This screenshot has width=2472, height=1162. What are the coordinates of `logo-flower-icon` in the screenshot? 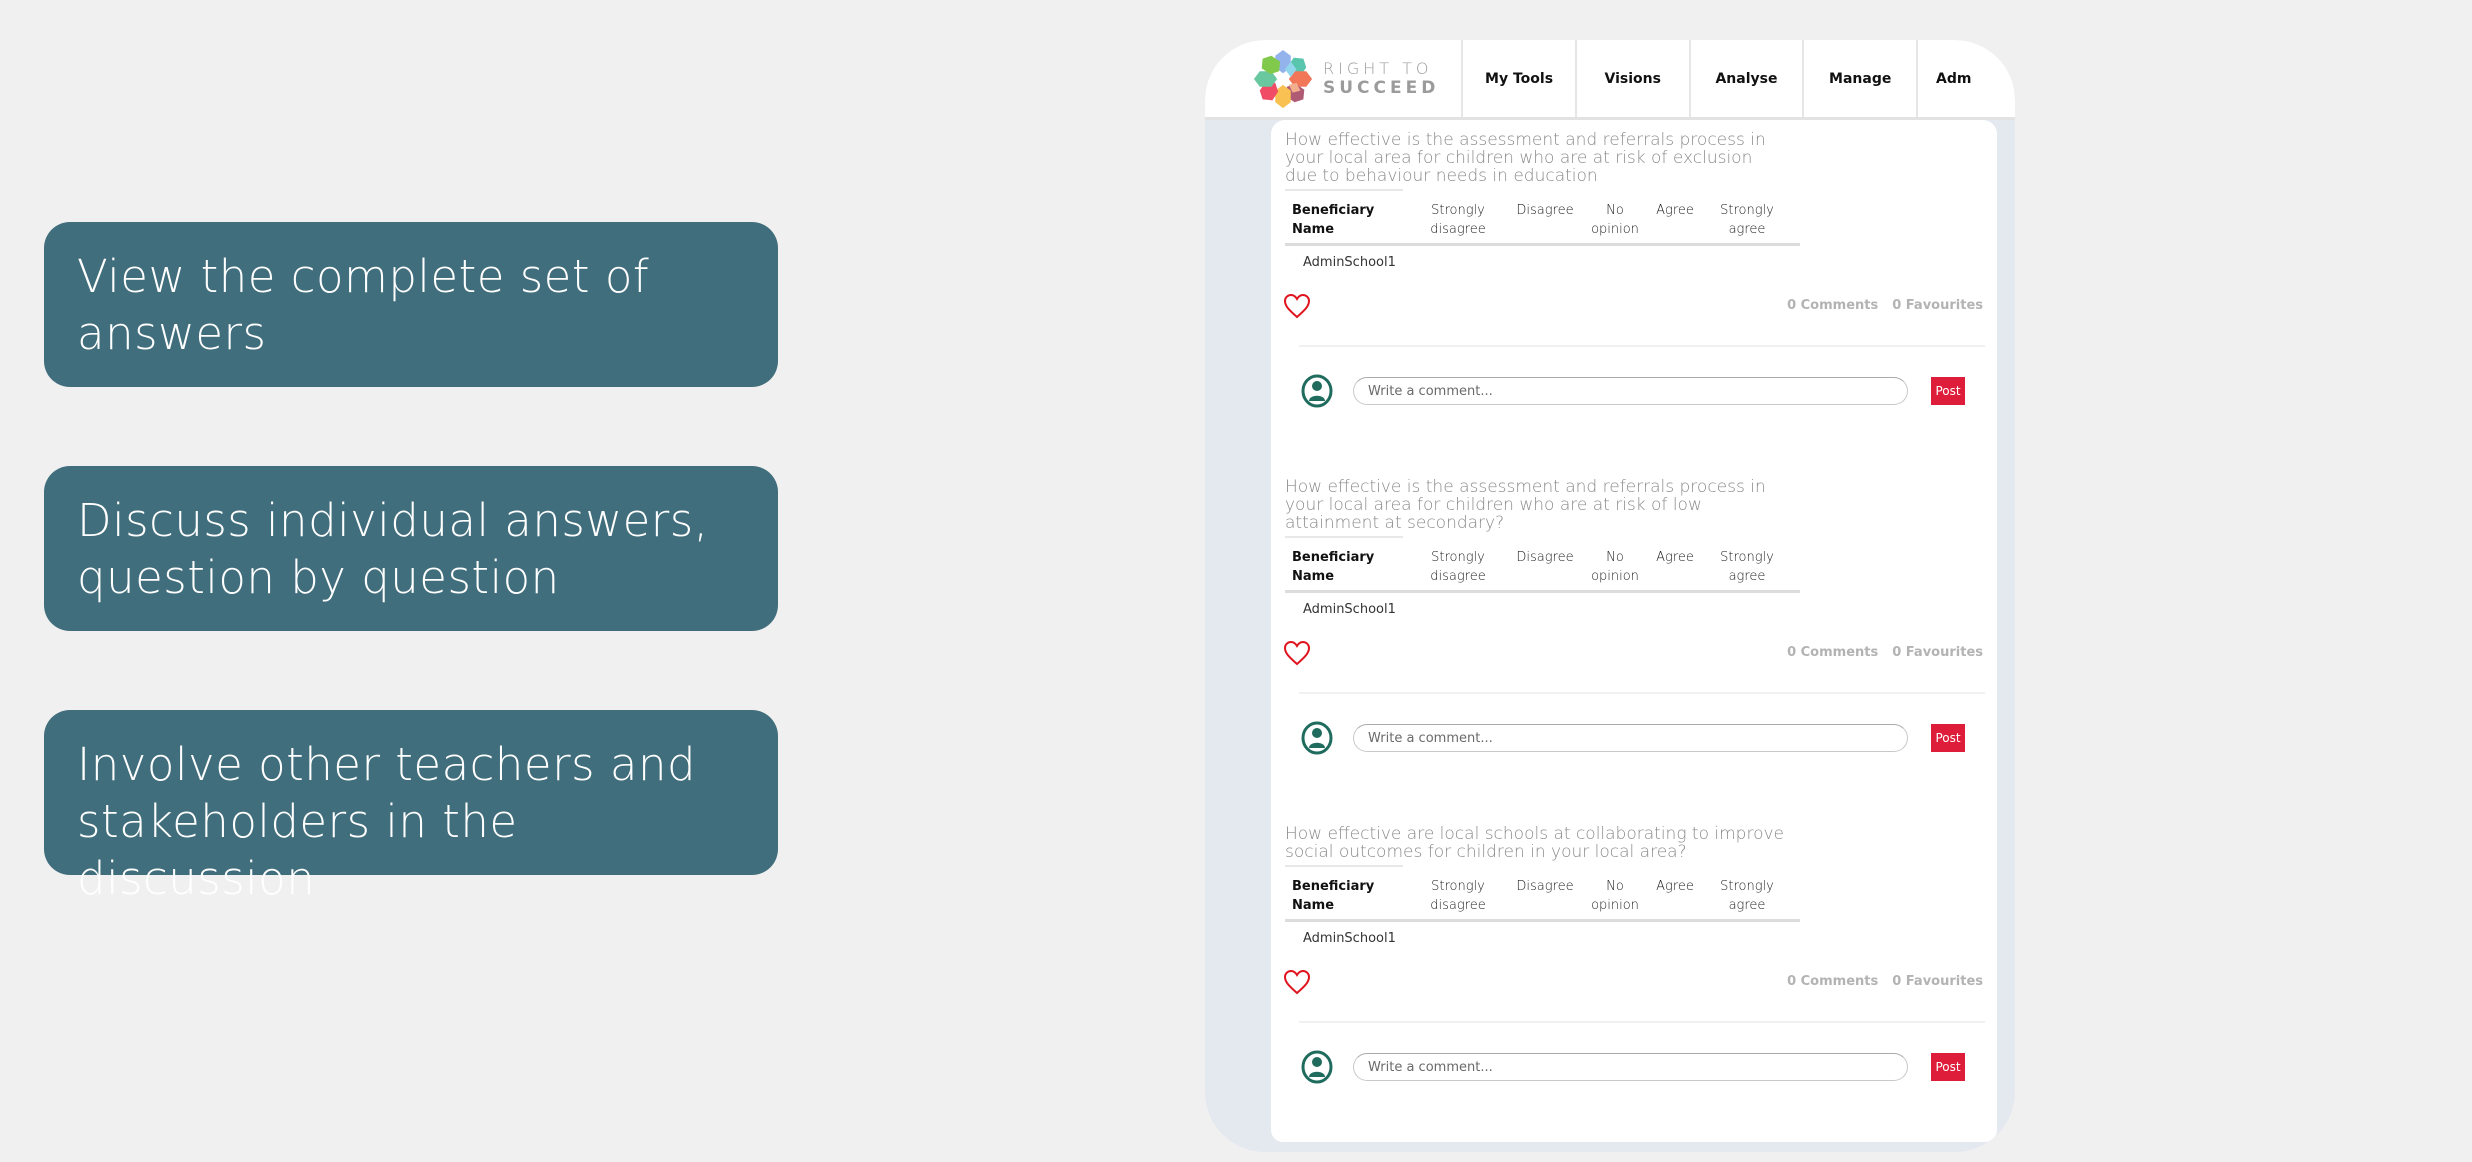 It's located at (1283, 79).